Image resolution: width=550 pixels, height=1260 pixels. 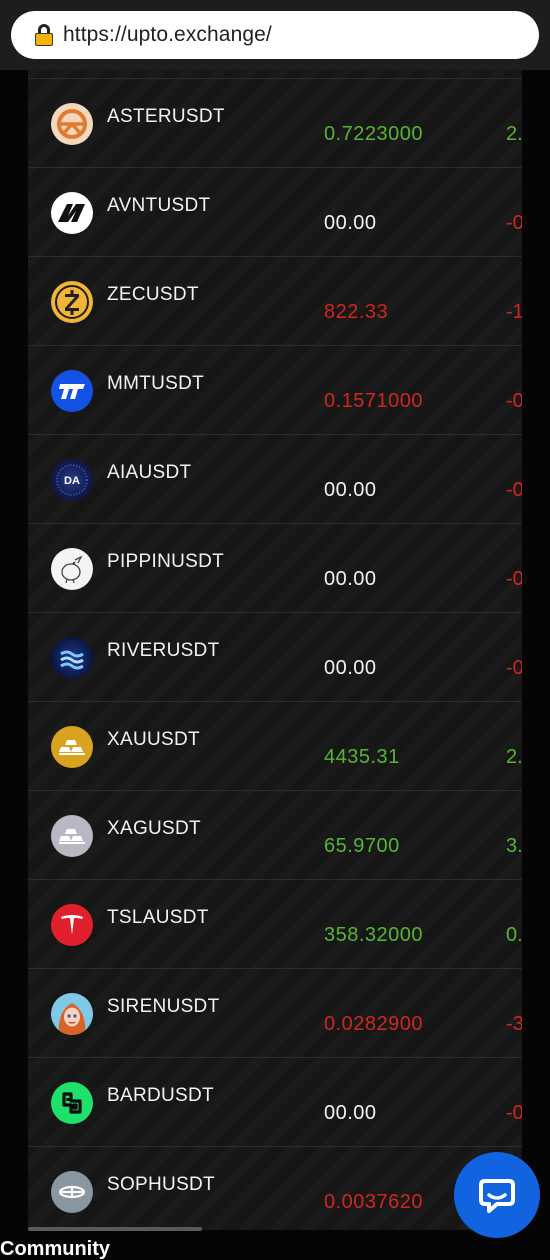 I want to click on price-value: 0.0282900, so click(x=374, y=1024).